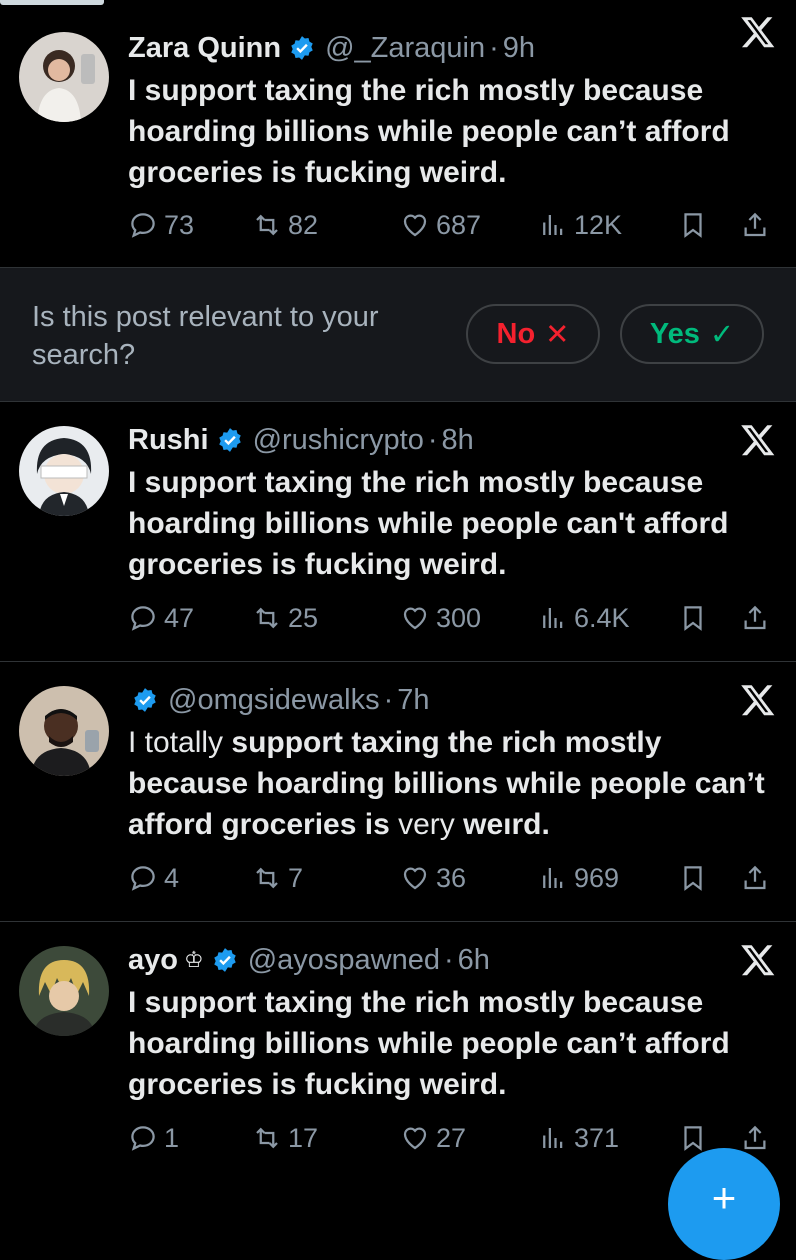  I want to click on action-bar: 47 25 300 6.4K, so click(453, 618).